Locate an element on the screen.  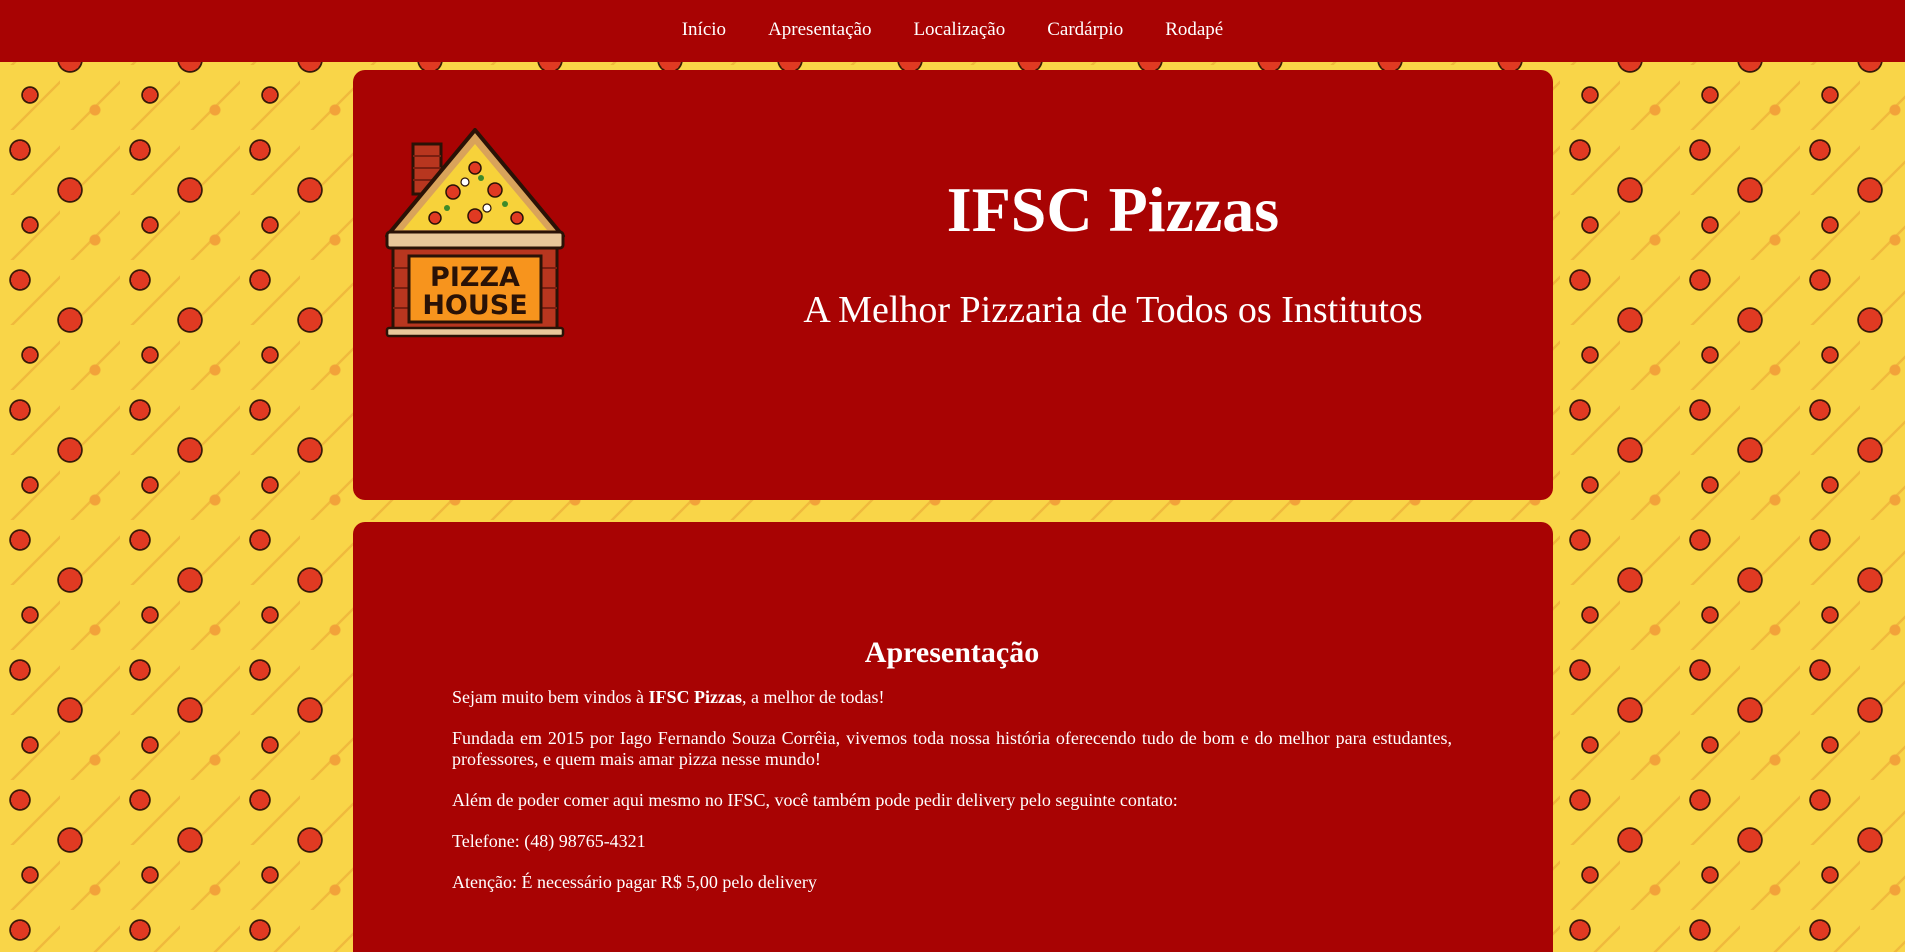
page-title: IFSC Pizzas is located at coordinates (1113, 209).